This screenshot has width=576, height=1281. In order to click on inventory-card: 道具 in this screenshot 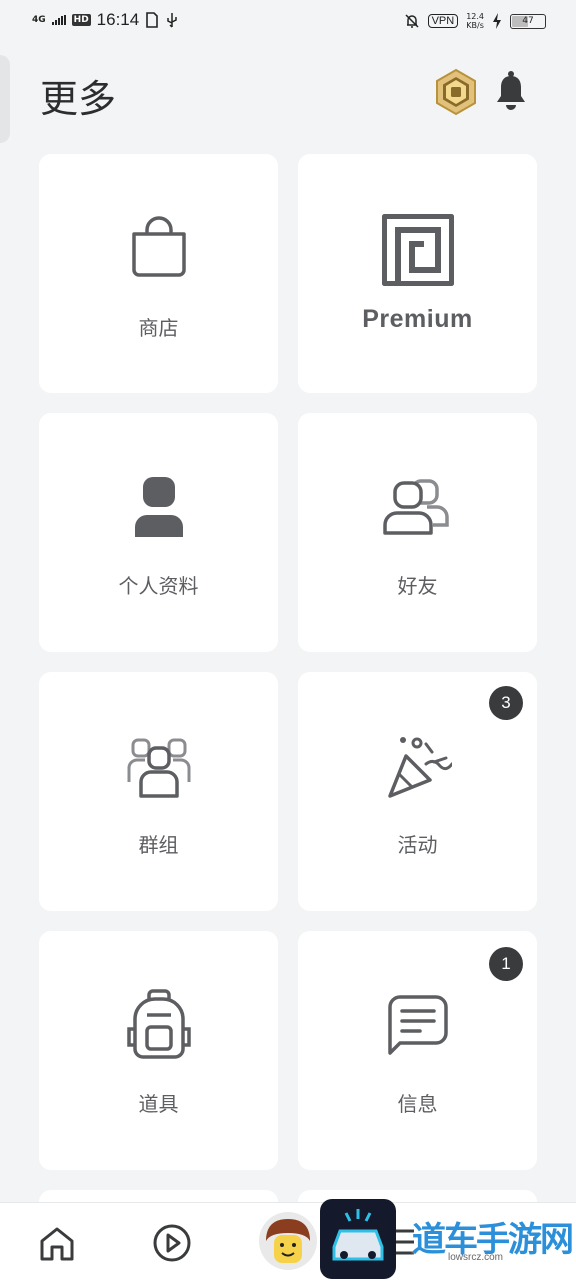, I will do `click(158, 1050)`.